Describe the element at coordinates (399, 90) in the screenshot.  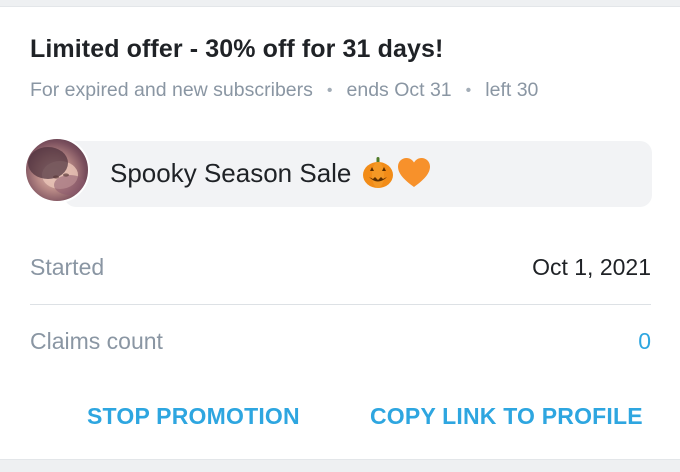
I see `ends-text: ends Oct 31` at that location.